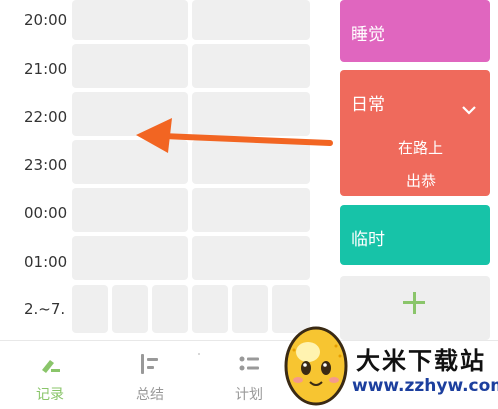  What do you see at coordinates (368, 105) in the screenshot?
I see `category-label: 日常` at bounding box center [368, 105].